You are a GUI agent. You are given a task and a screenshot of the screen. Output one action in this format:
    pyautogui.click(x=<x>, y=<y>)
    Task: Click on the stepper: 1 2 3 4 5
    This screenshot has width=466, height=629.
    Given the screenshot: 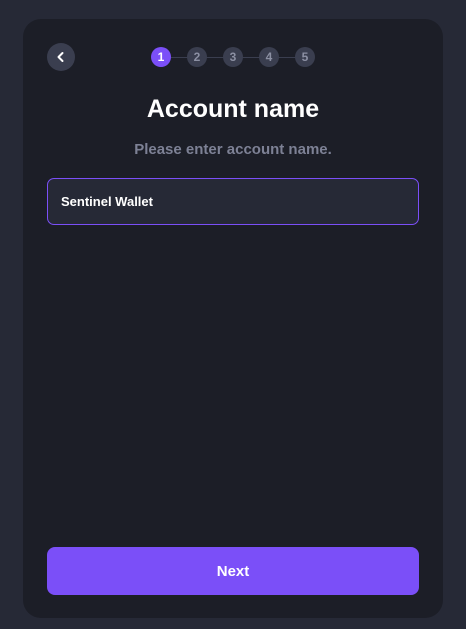 What is the action you would take?
    pyautogui.click(x=233, y=57)
    